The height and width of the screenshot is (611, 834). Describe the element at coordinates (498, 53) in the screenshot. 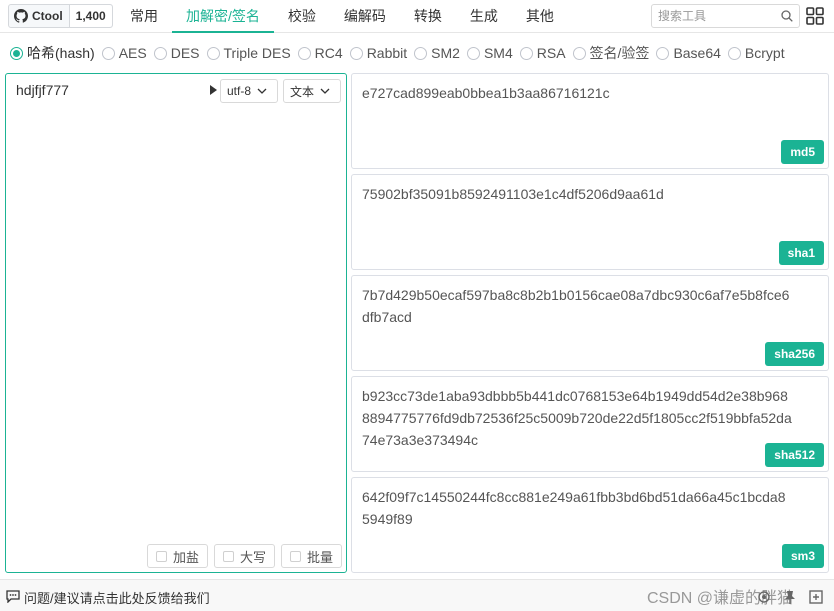

I see `radio-label: SM4` at that location.